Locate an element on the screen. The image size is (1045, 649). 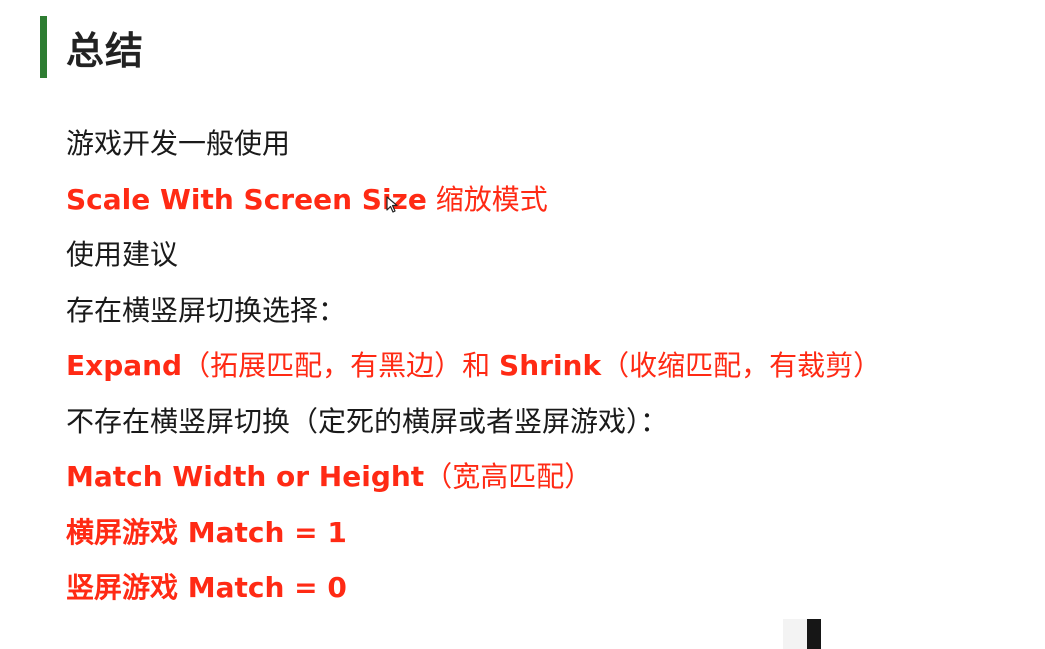
recommended-mode-line: Scale With Screen Size 缩放模式 is located at coordinates (546, 200).